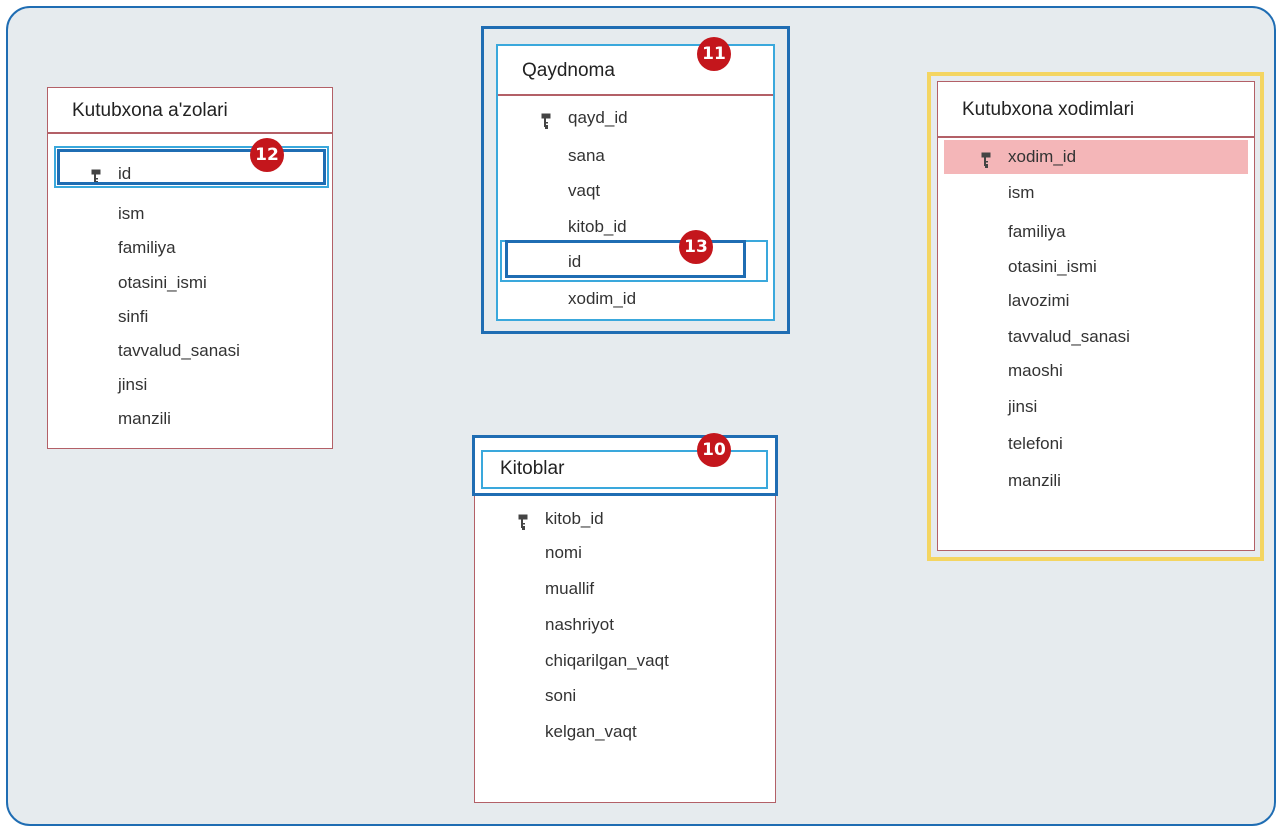  What do you see at coordinates (607, 660) in the screenshot?
I see `field-label: chiqarilgan_vaqt` at bounding box center [607, 660].